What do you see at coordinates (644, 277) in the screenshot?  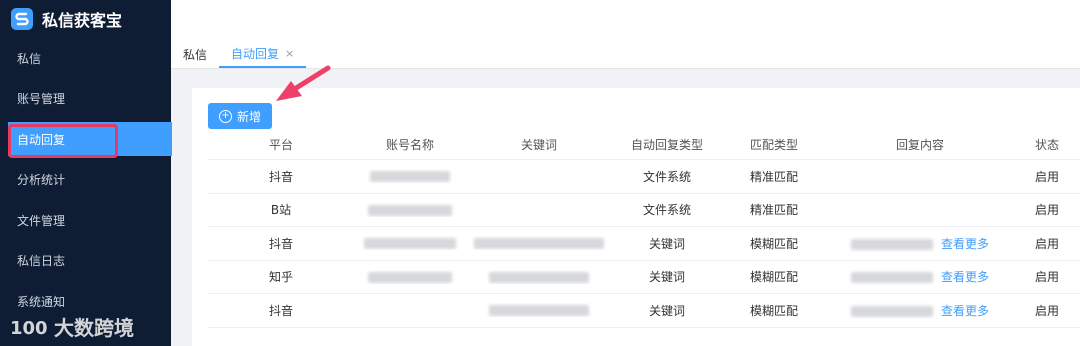 I see `table-row: 知乎 关键词 模糊匹配 查看更多 启用` at bounding box center [644, 277].